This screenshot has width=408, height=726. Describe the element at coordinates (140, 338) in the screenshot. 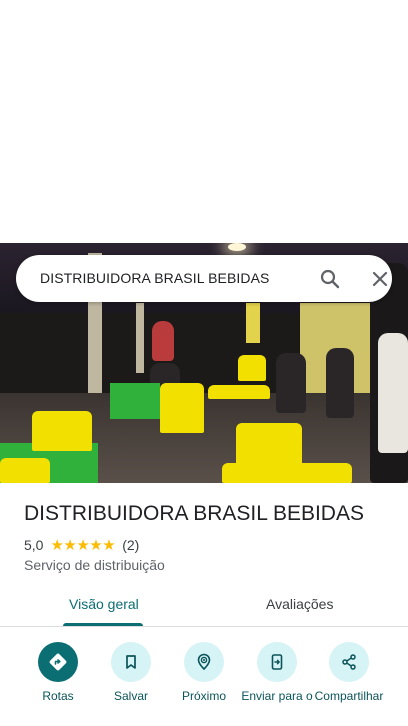

I see `photo-pillar` at that location.